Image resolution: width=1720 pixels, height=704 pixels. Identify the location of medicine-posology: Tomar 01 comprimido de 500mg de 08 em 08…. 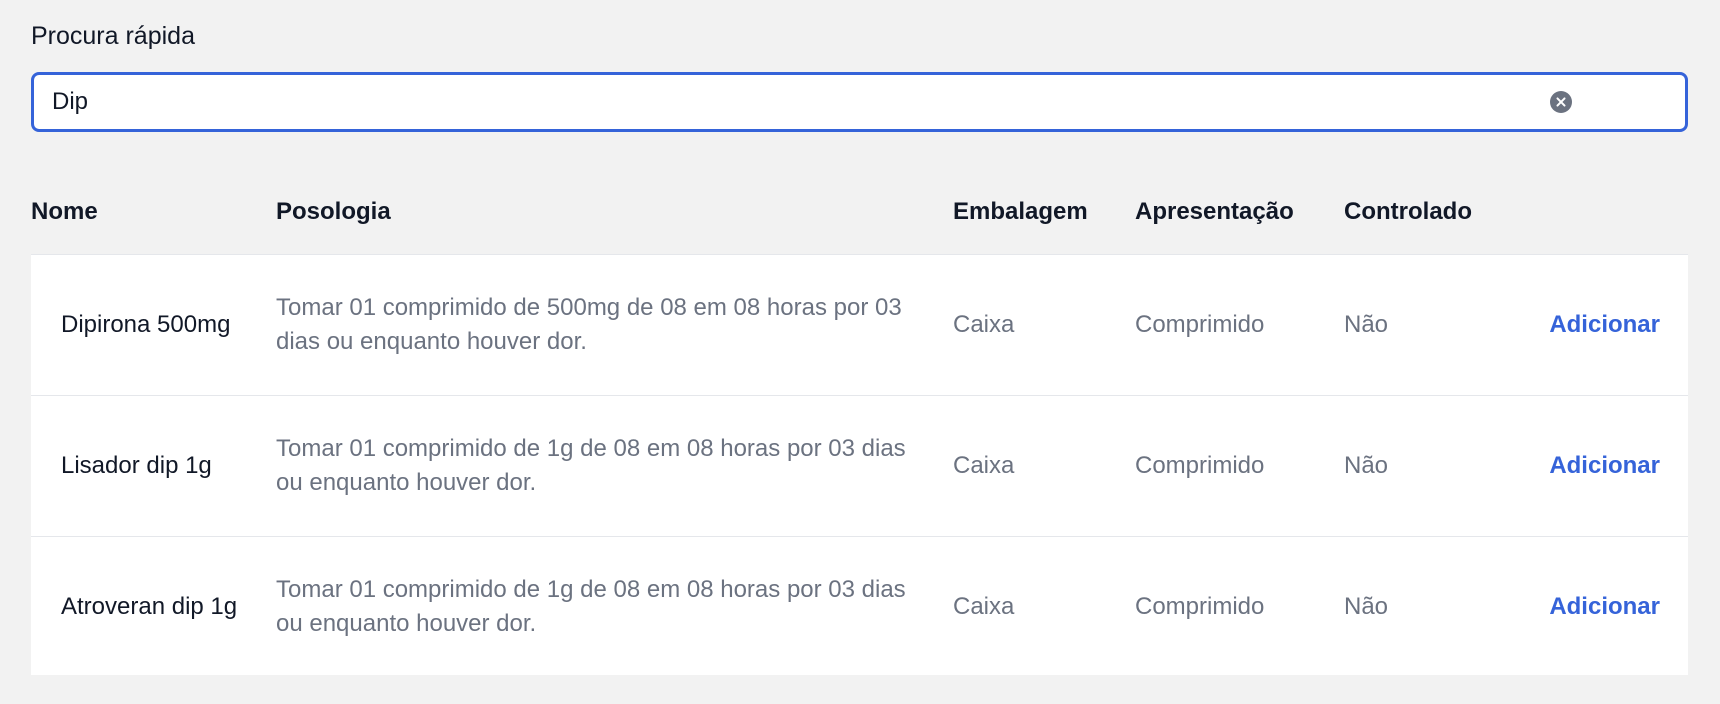
(589, 324).